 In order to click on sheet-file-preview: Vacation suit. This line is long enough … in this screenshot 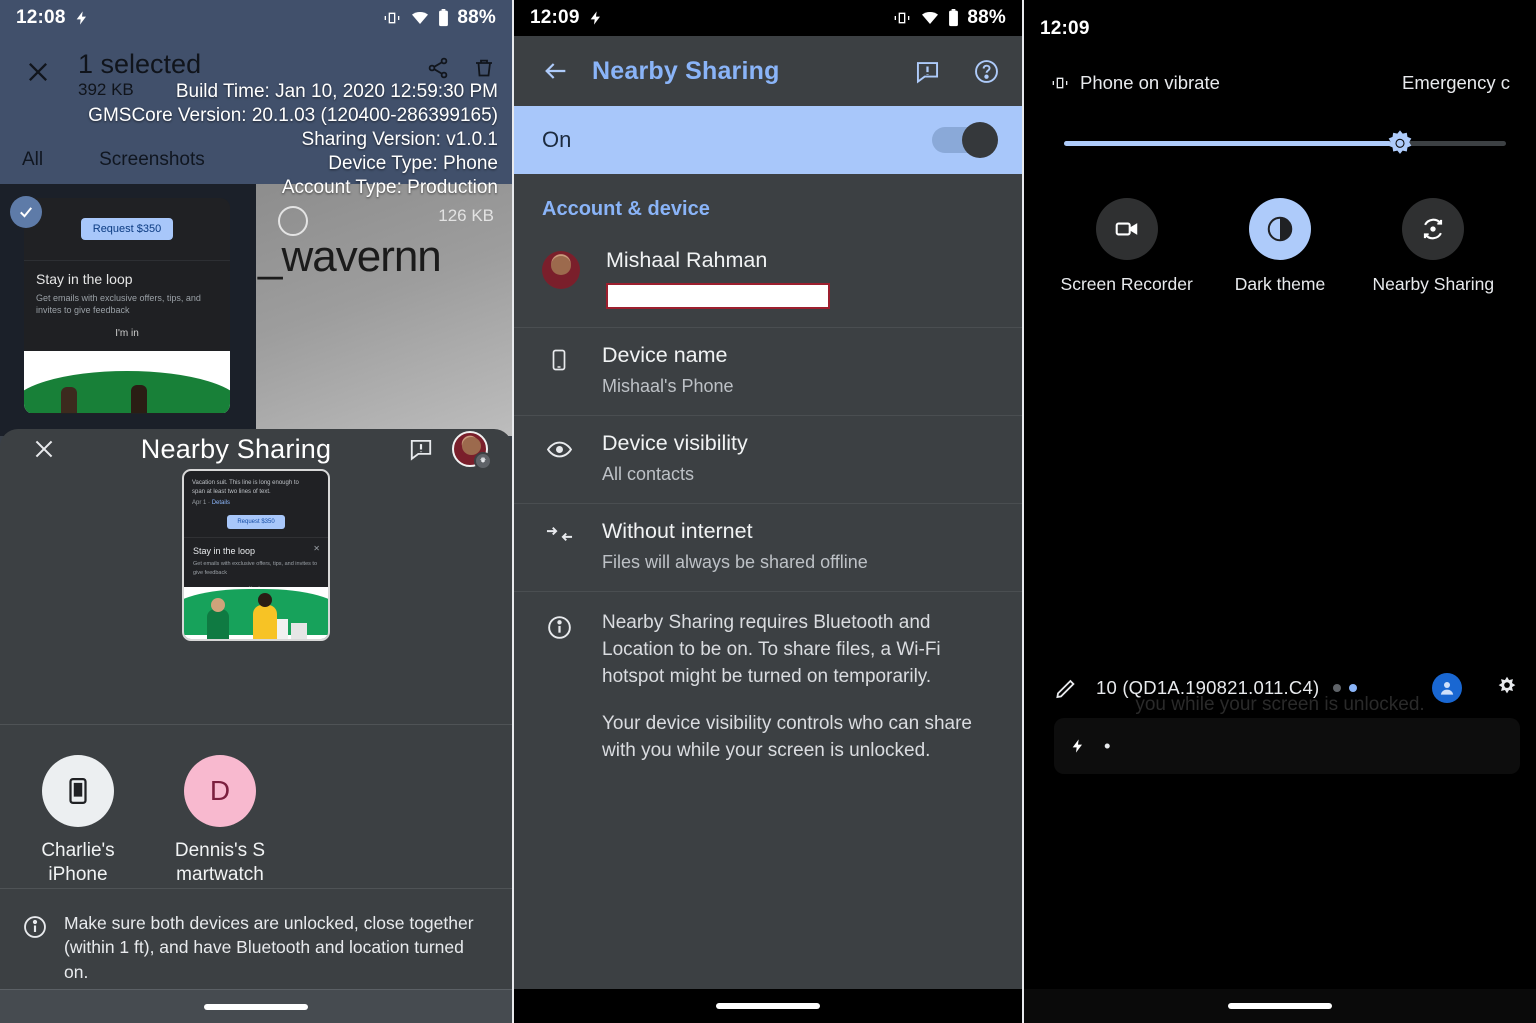, I will do `click(256, 596)`.